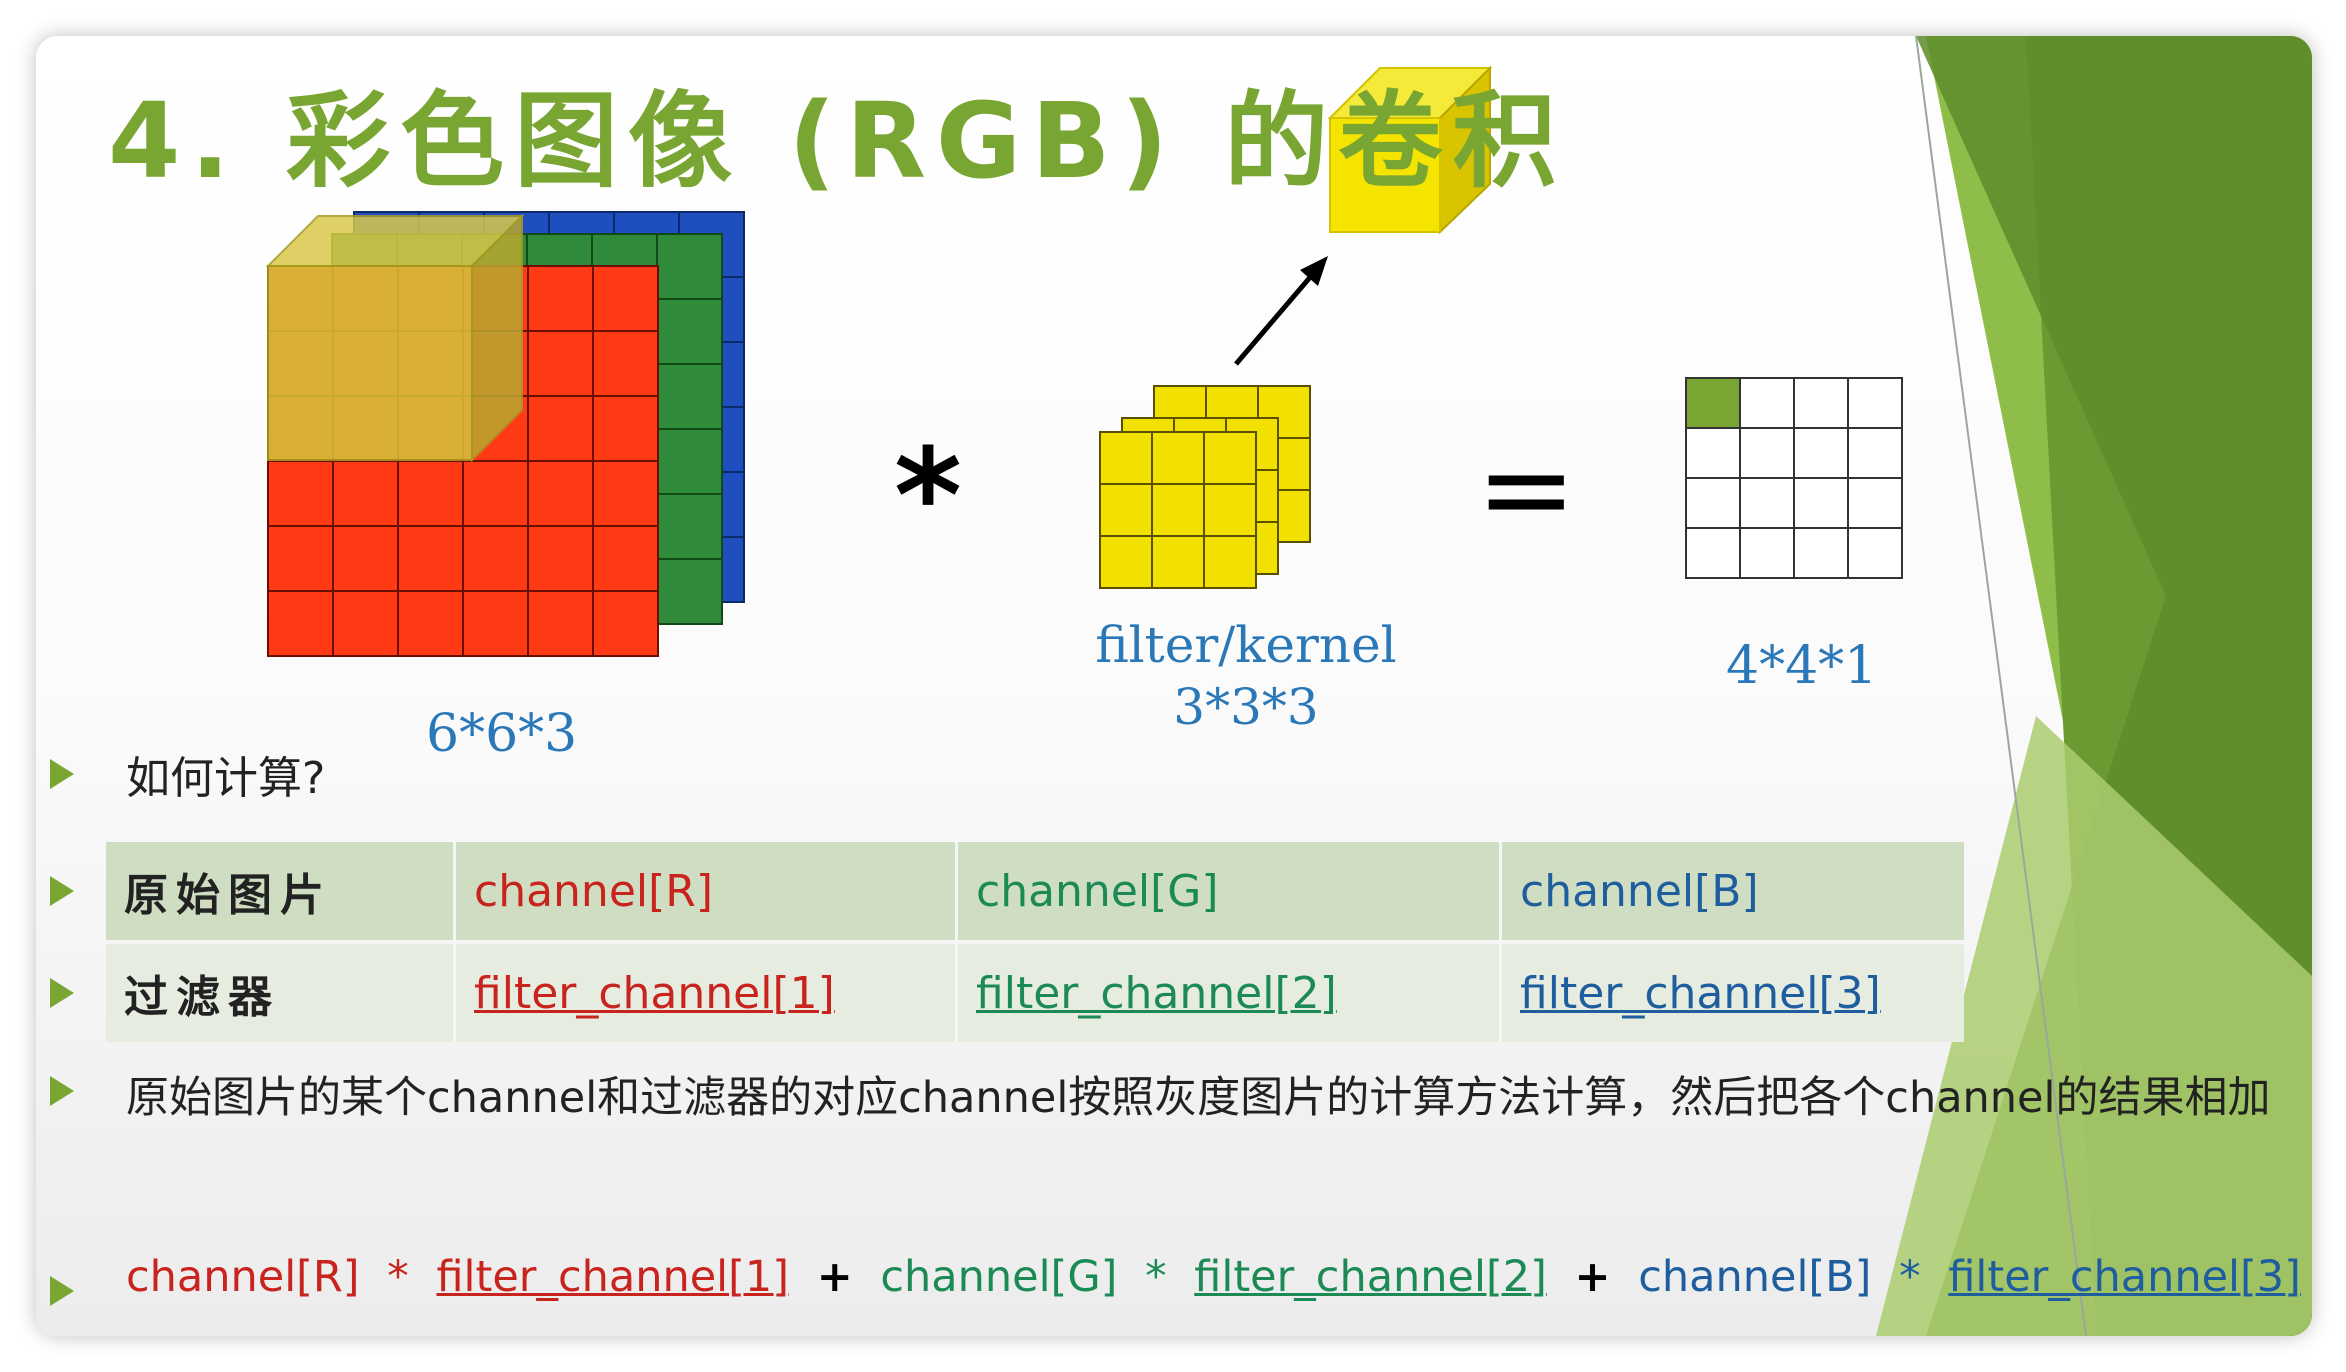  I want to click on multiply-operator: *, so click(928, 496).